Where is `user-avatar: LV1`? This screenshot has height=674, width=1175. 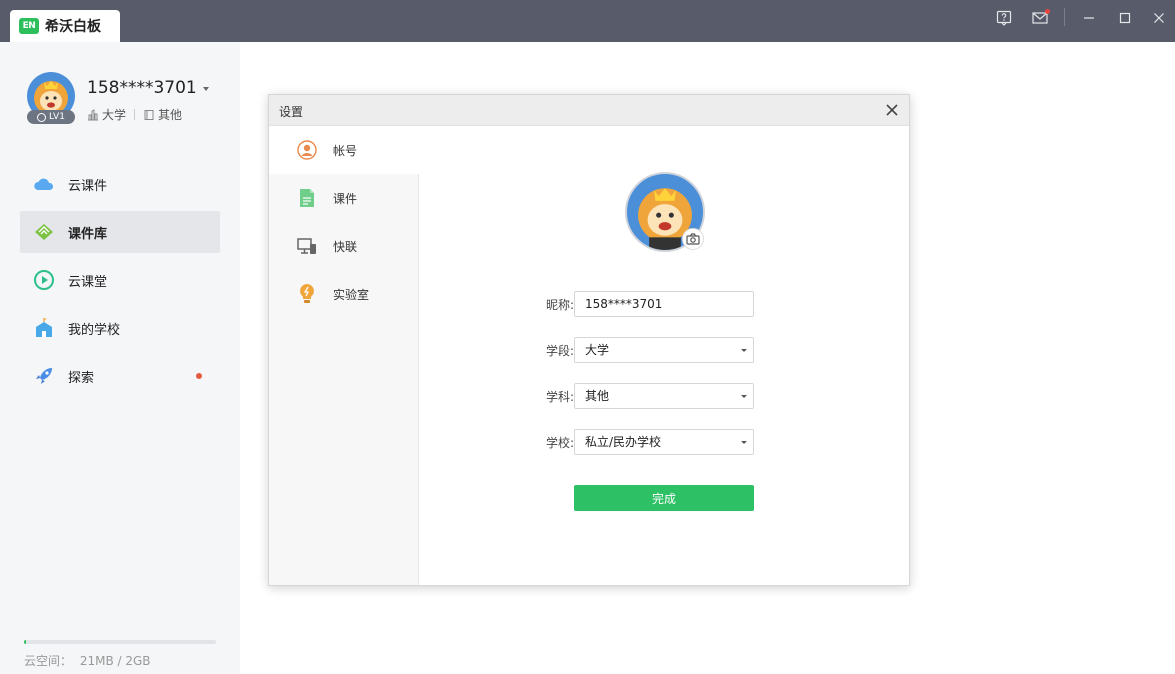
user-avatar: LV1 is located at coordinates (51, 98).